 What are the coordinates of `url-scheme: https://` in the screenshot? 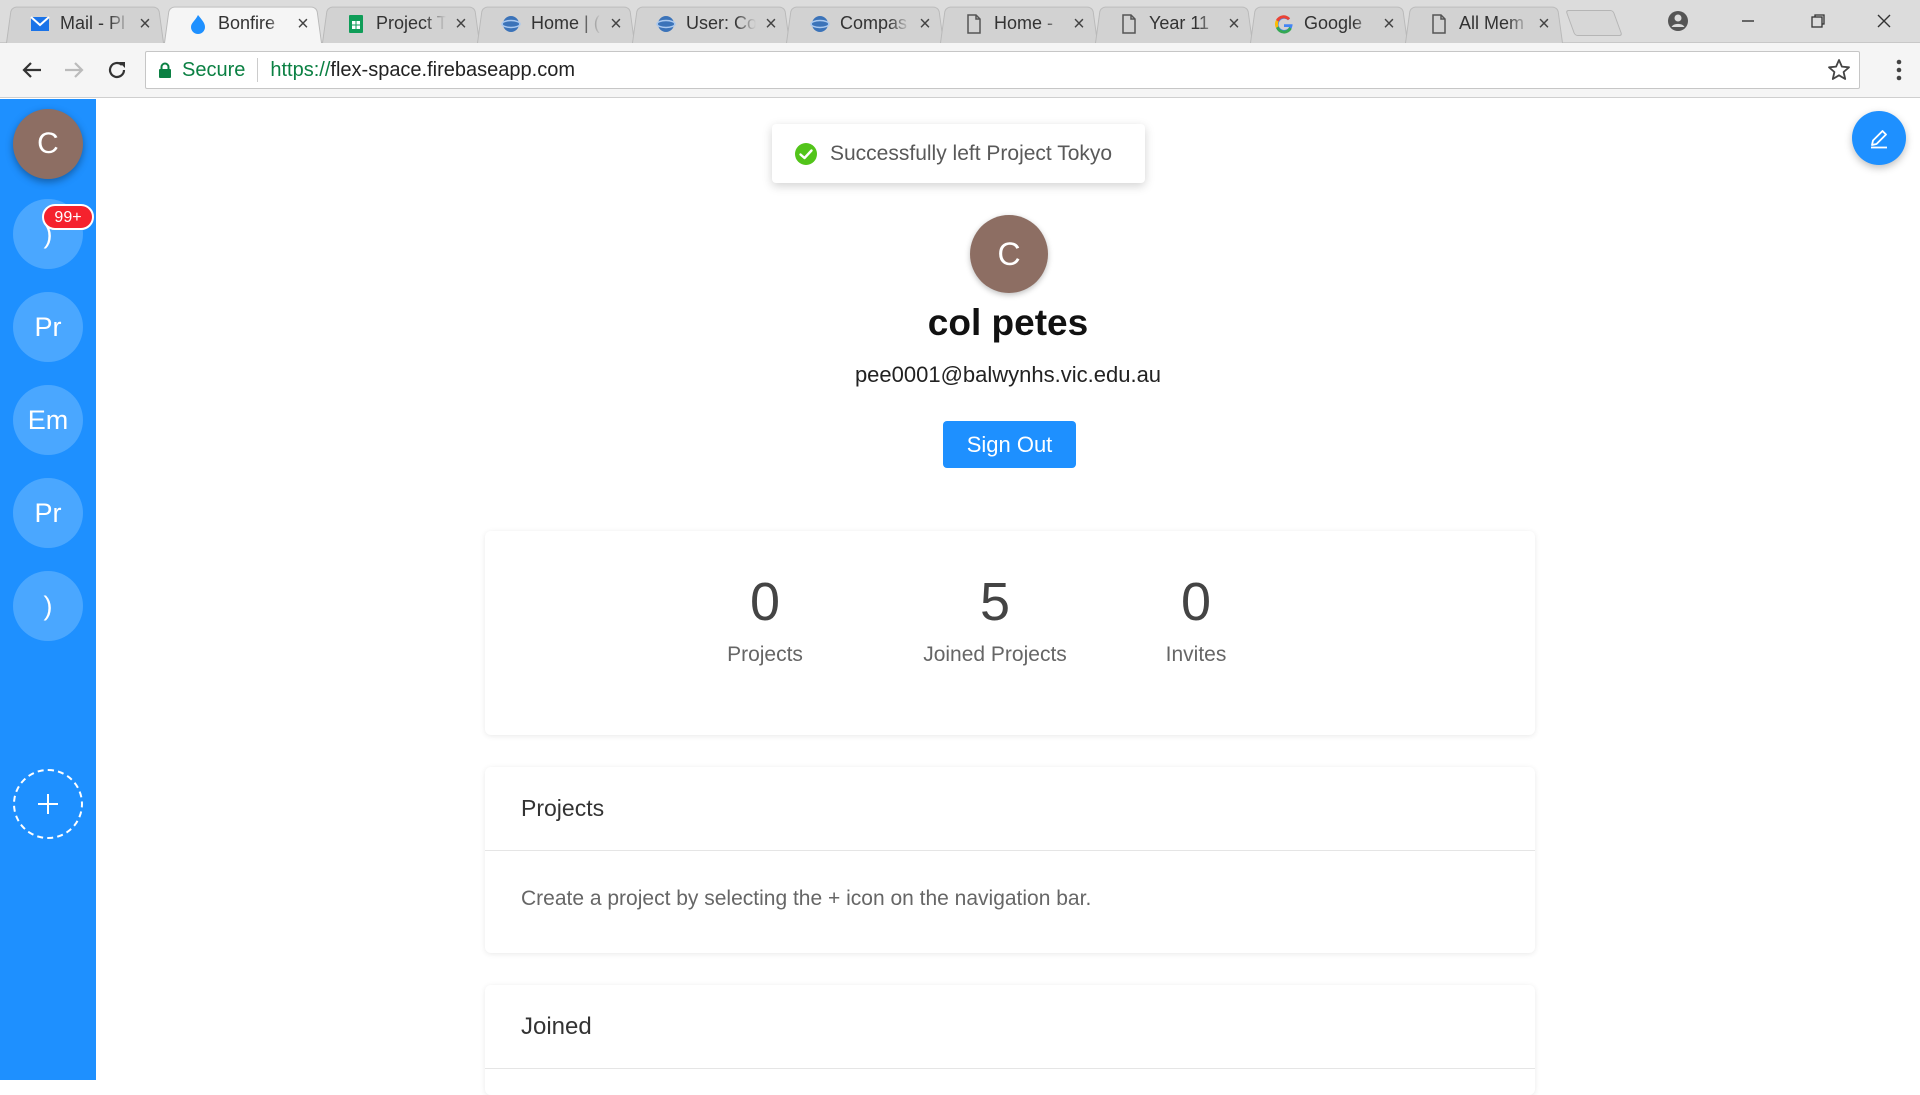 It's located at (300, 69).